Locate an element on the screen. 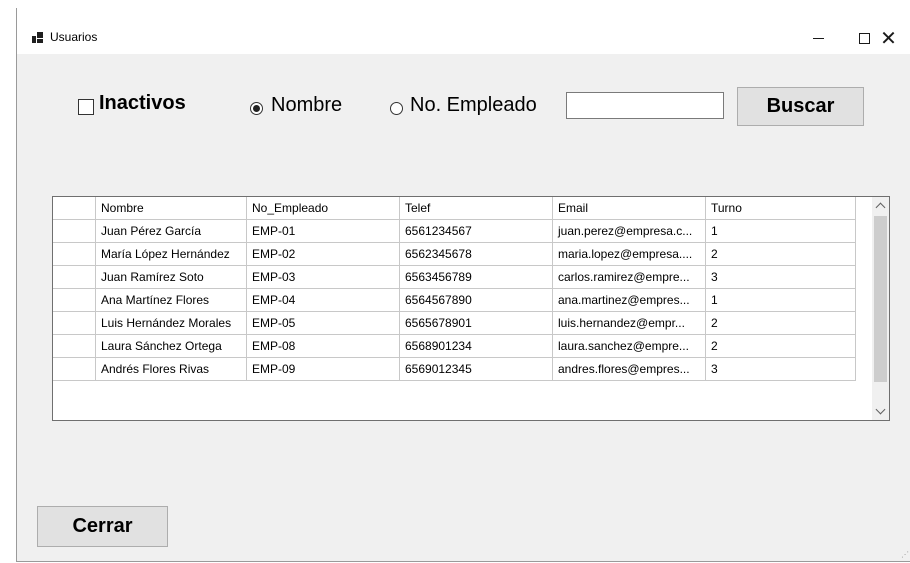 The height and width of the screenshot is (563, 910). close-window-button: ✕ is located at coordinates (888, 38).